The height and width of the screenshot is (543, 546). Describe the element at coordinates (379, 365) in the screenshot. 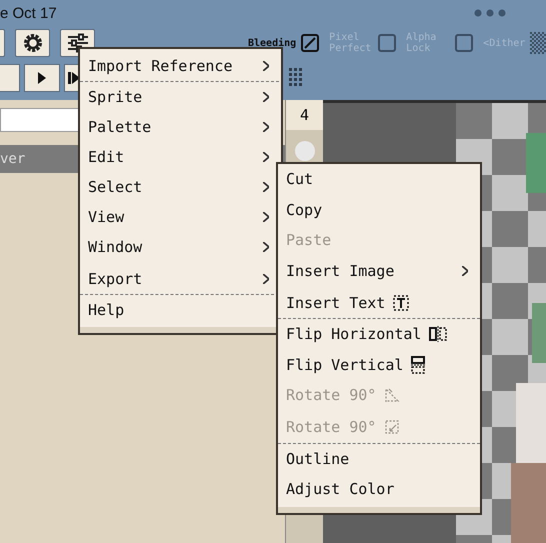

I see `menu-item: Flip Vertical` at that location.